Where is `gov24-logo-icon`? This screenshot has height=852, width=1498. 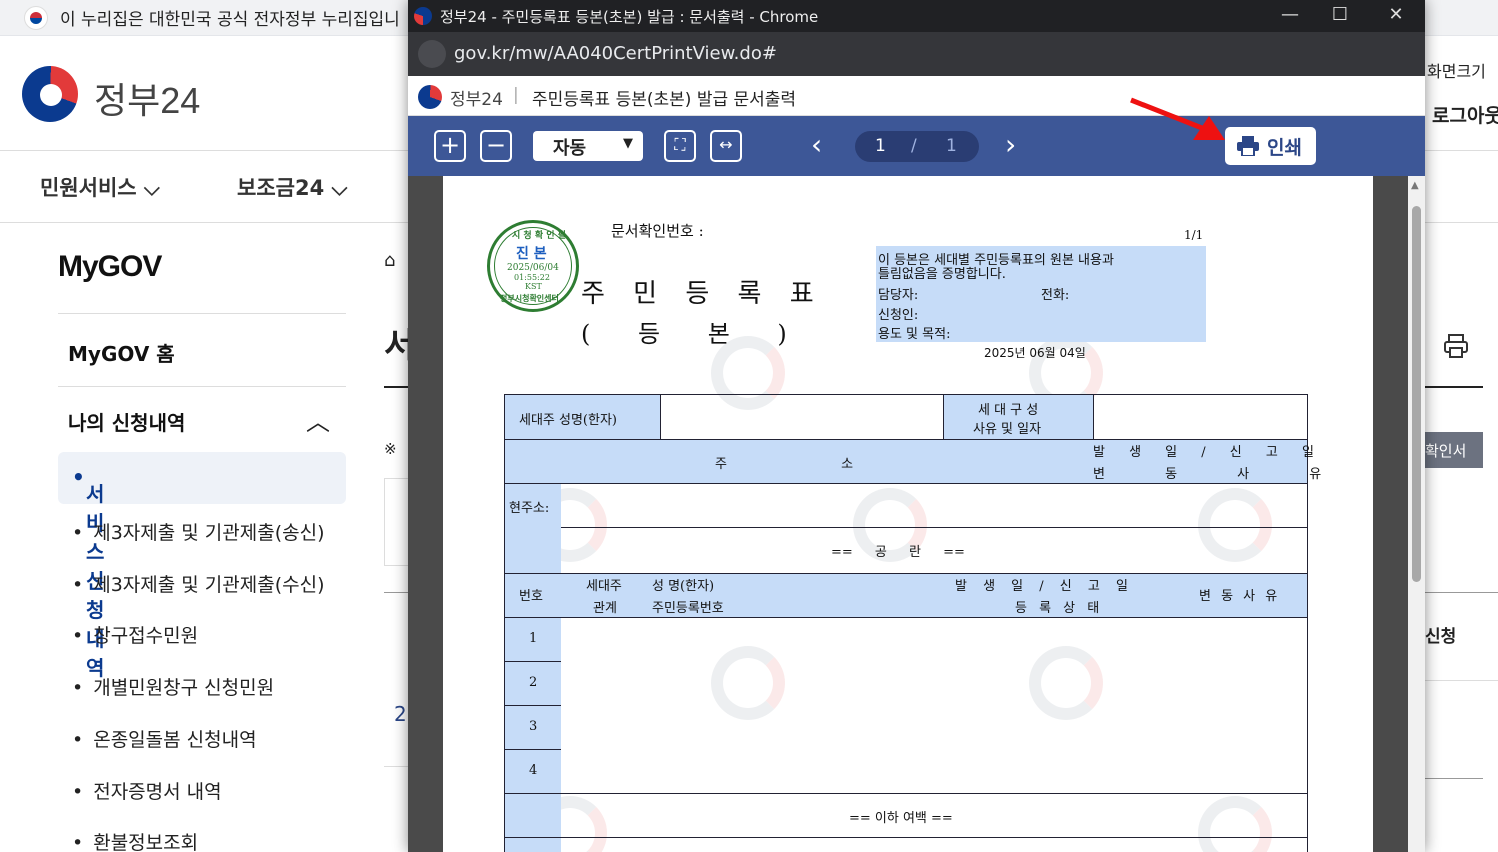 gov24-logo-icon is located at coordinates (50, 94).